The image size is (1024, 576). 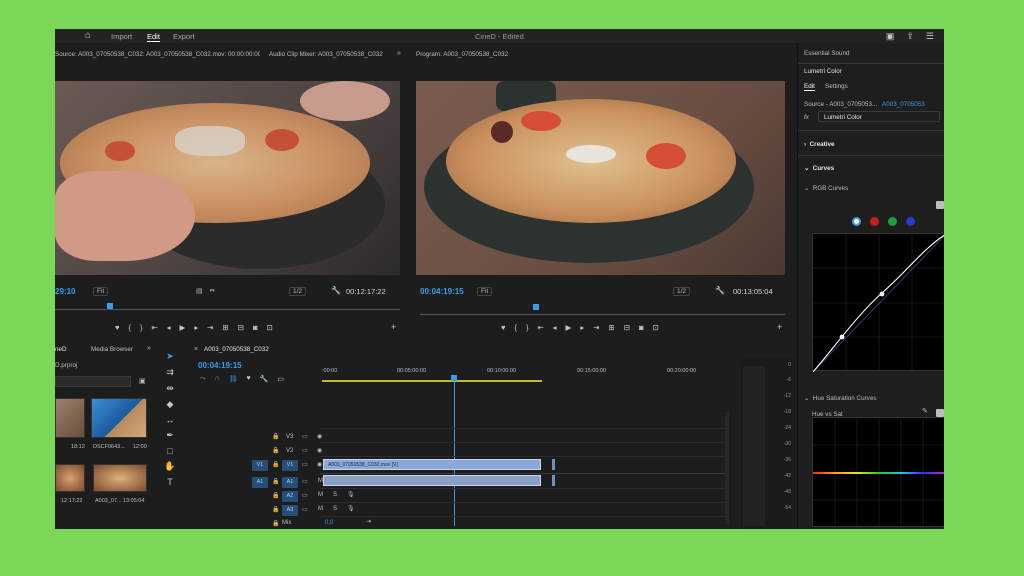 What do you see at coordinates (236, 352) in the screenshot?
I see `sequence-tab: A003_07050538_C032` at bounding box center [236, 352].